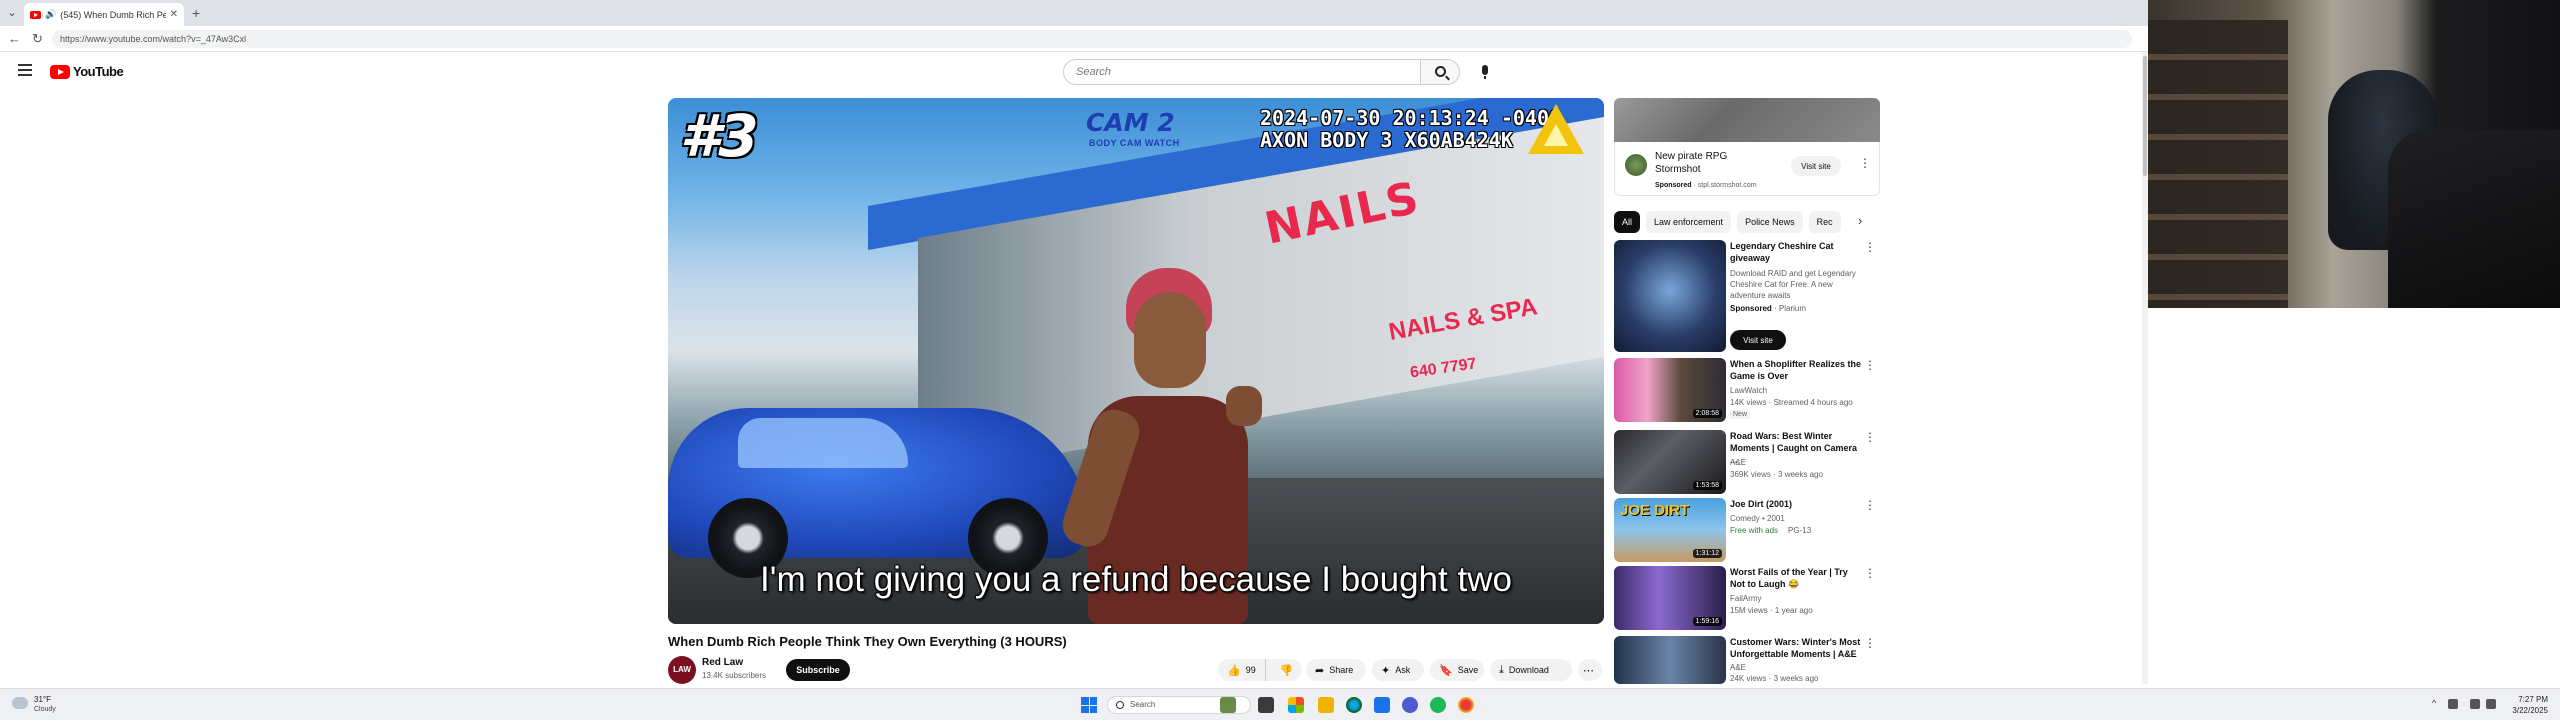  What do you see at coordinates (1590, 670) in the screenshot?
I see `more-actions-button: ⋯` at bounding box center [1590, 670].